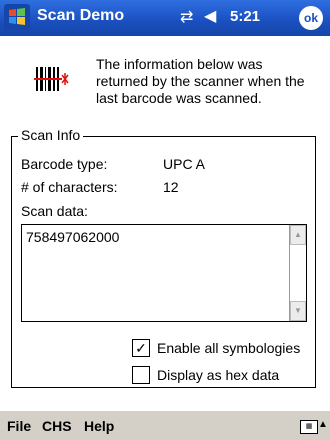 This screenshot has width=330, height=440. I want to click on input-panel-arrow-icon: ▲, so click(323, 424).